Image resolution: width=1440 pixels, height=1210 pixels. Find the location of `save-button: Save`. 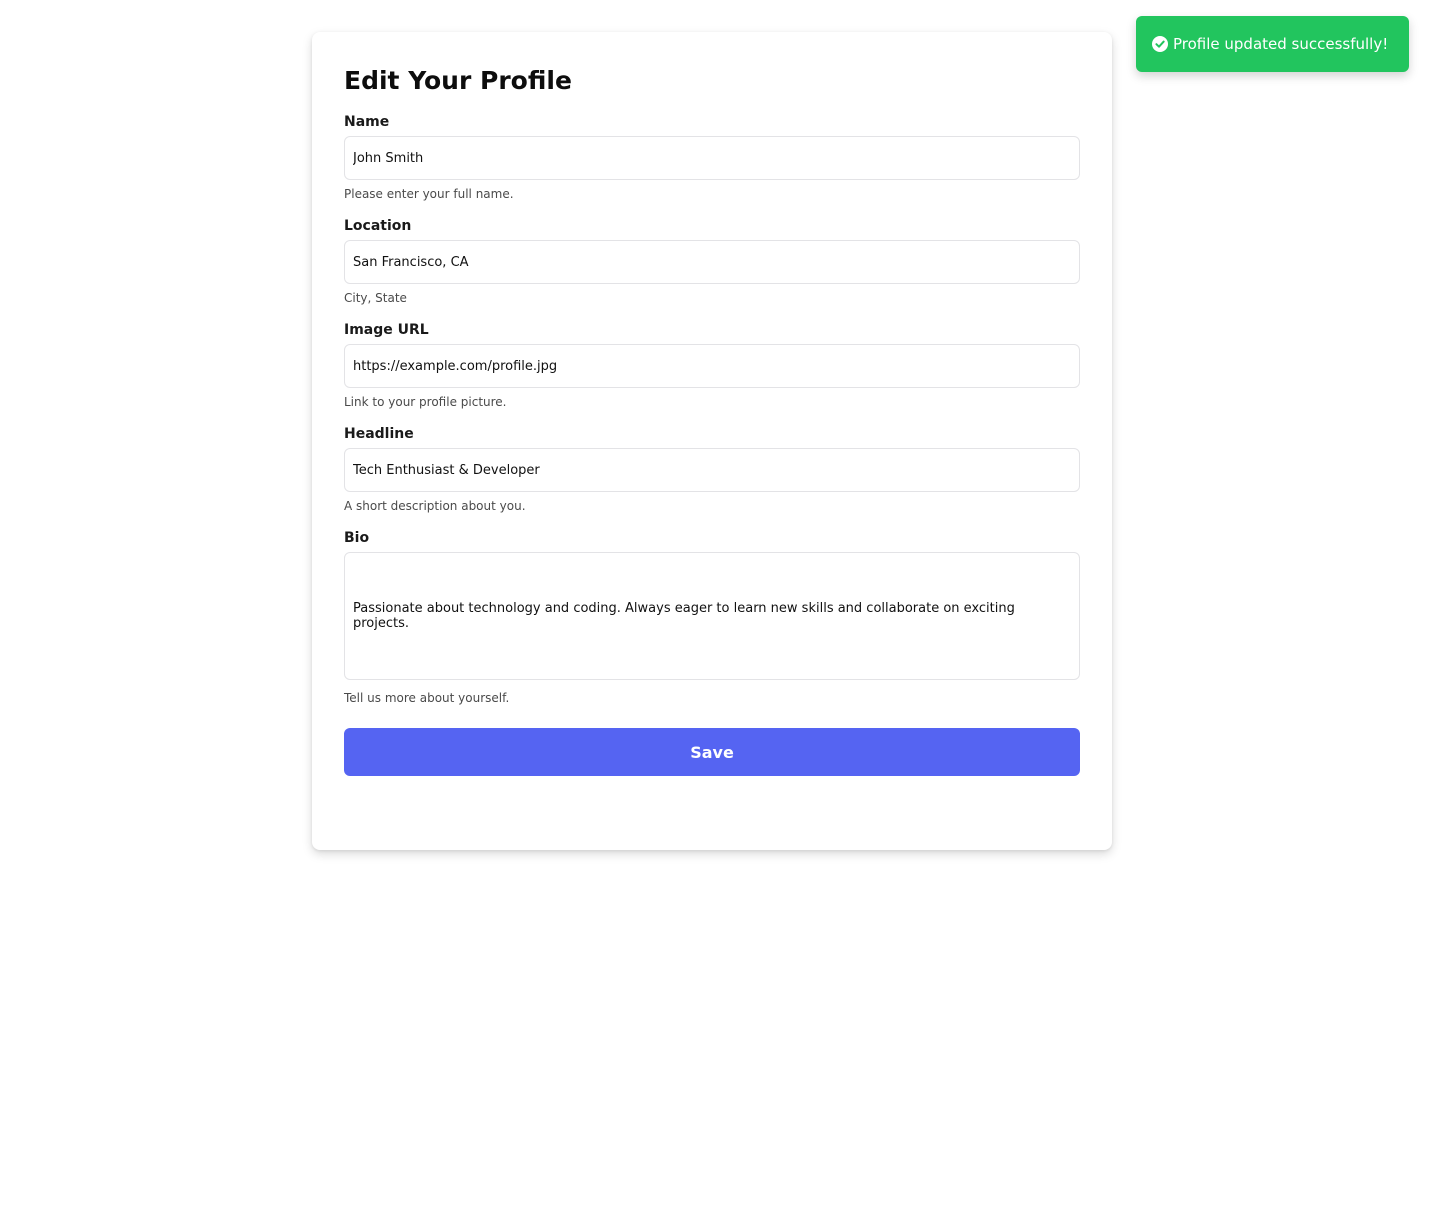

save-button: Save is located at coordinates (712, 752).